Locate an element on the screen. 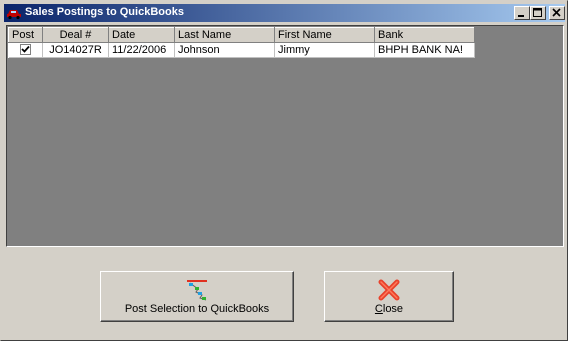 Image resolution: width=568 pixels, height=341 pixels. close-icon is located at coordinates (556, 12).